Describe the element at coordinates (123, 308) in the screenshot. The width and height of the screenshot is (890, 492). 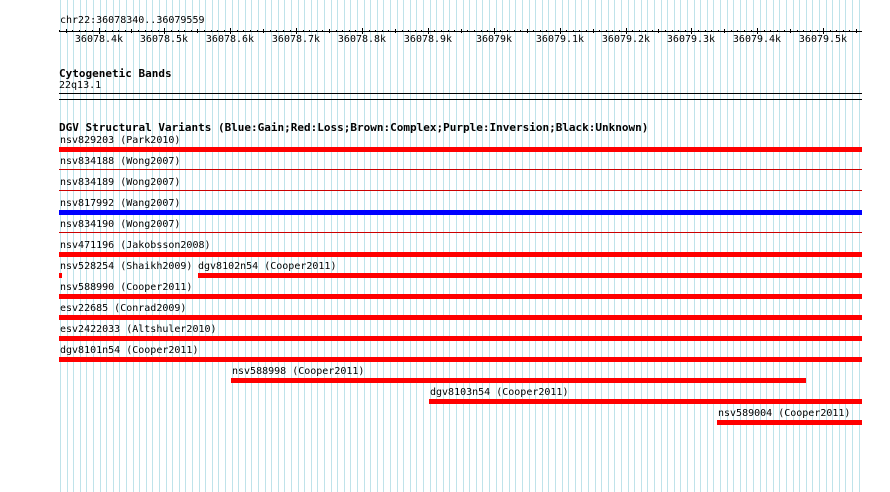
I see `feature-label: esv22685 (Conrad2009)` at that location.